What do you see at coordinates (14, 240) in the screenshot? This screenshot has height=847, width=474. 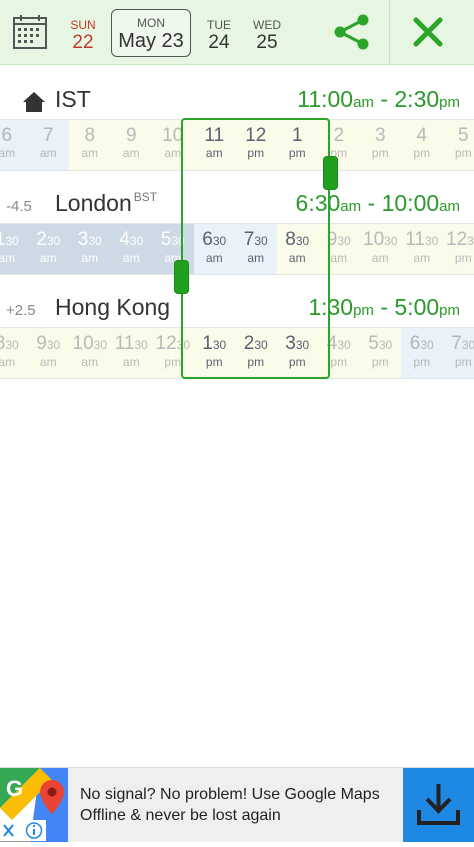 I see `hour-value: 130` at bounding box center [14, 240].